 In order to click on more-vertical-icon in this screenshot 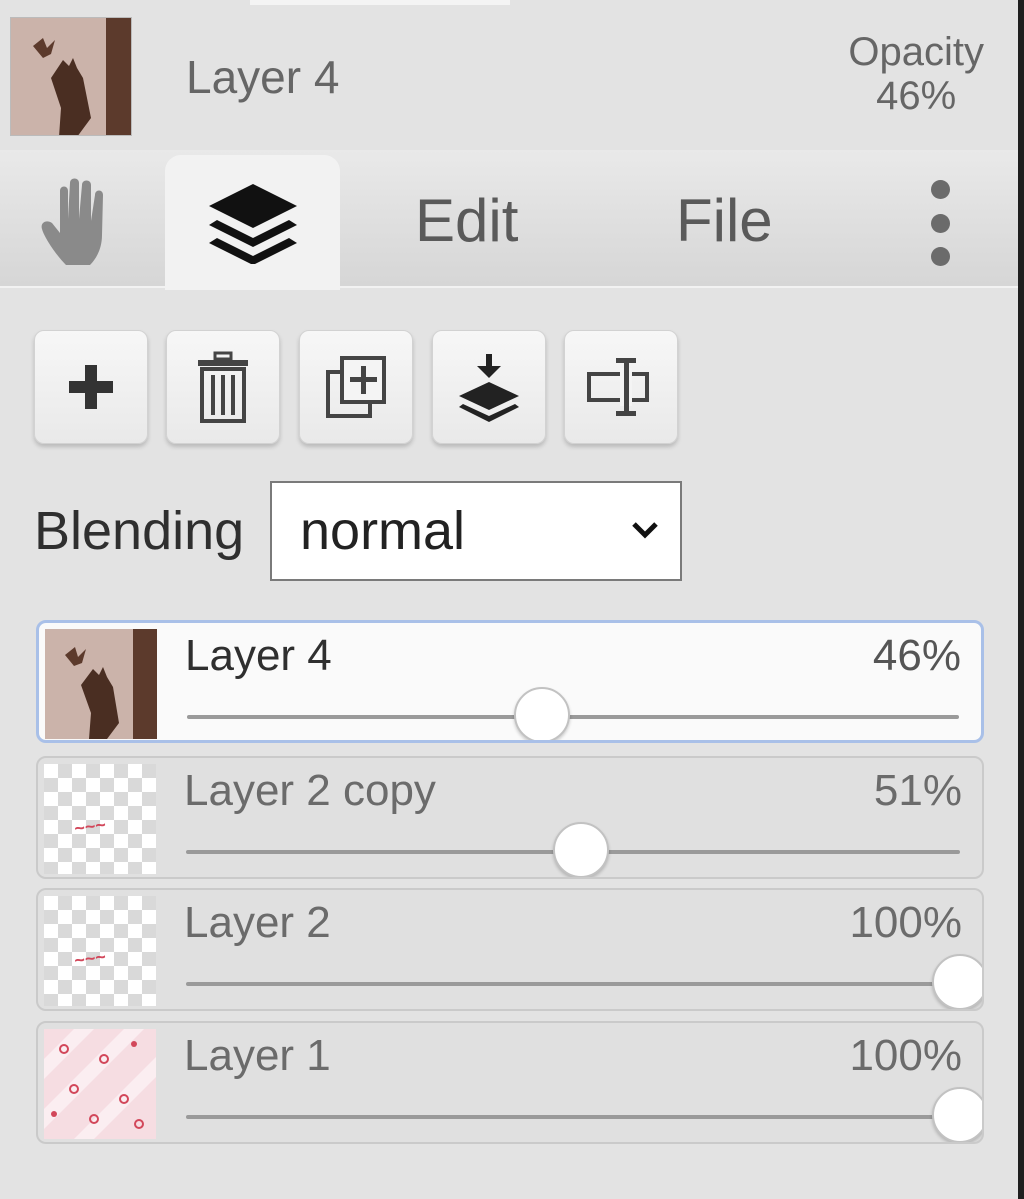, I will do `click(940, 223)`.